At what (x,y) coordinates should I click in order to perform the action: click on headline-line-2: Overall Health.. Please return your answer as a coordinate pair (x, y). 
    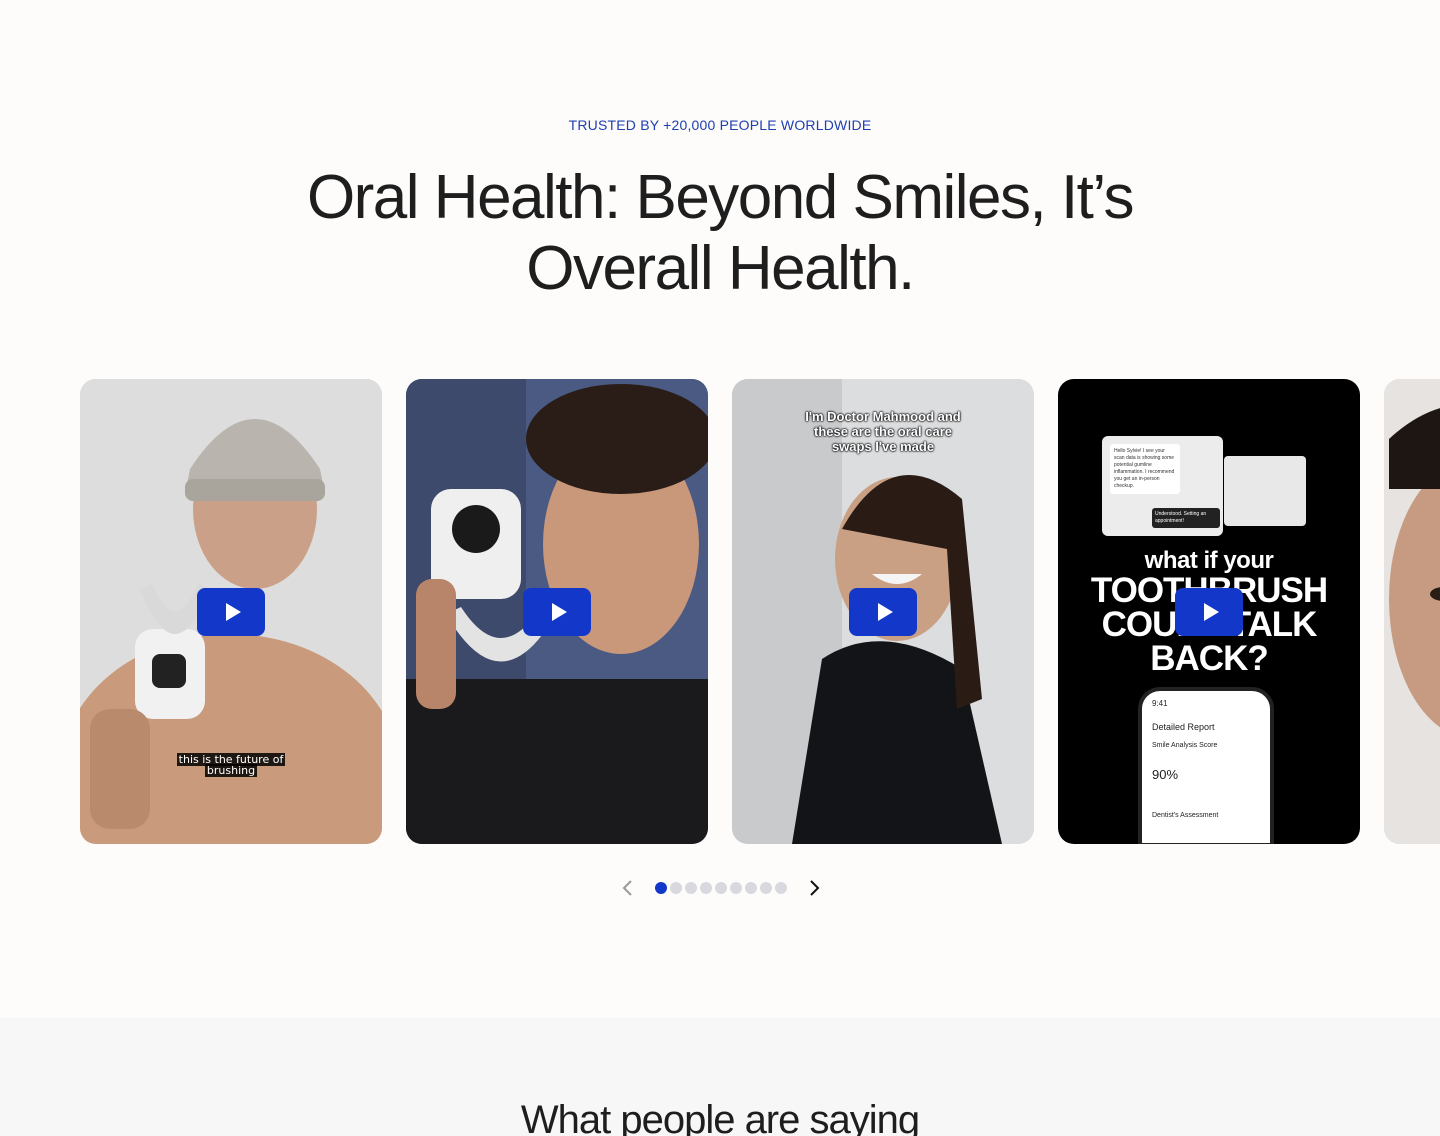
    Looking at the image, I should click on (720, 268).